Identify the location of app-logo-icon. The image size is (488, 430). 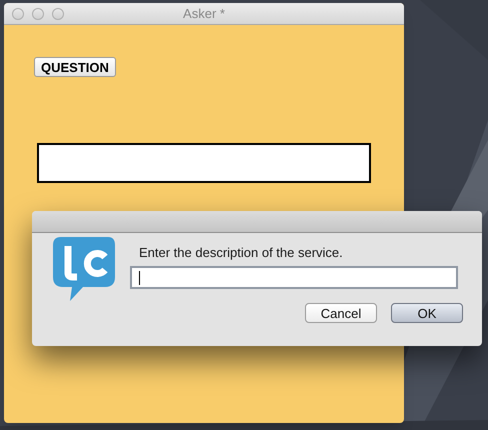
(84, 269).